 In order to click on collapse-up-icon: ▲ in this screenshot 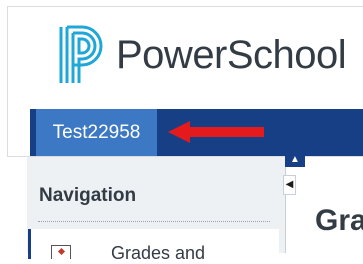, I will do `click(295, 160)`.